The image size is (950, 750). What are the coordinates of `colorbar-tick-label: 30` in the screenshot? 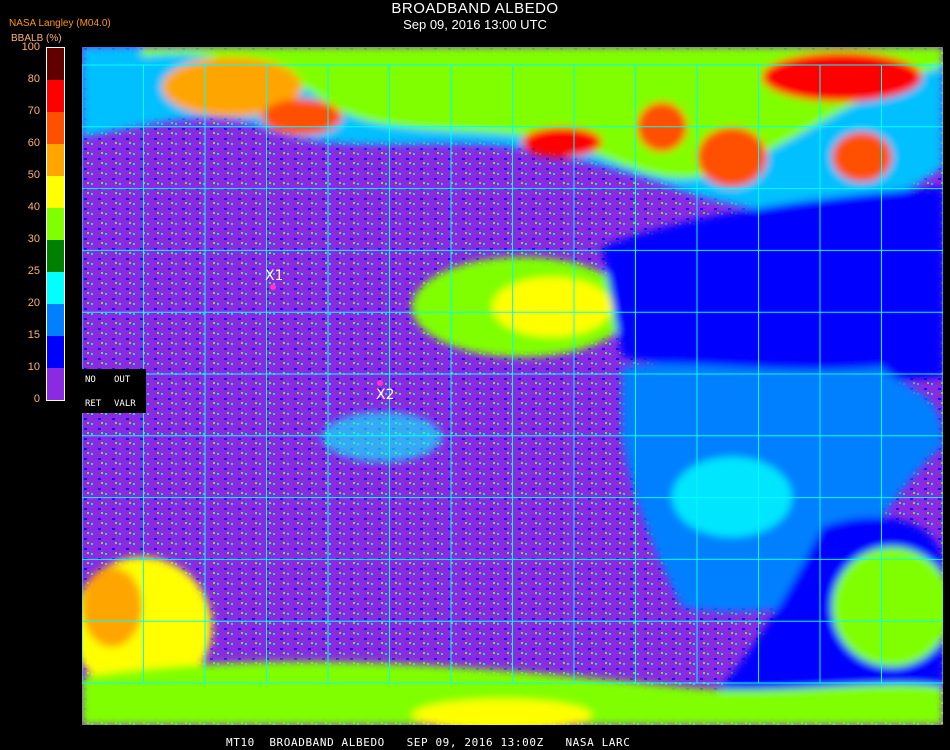 It's located at (33, 239).